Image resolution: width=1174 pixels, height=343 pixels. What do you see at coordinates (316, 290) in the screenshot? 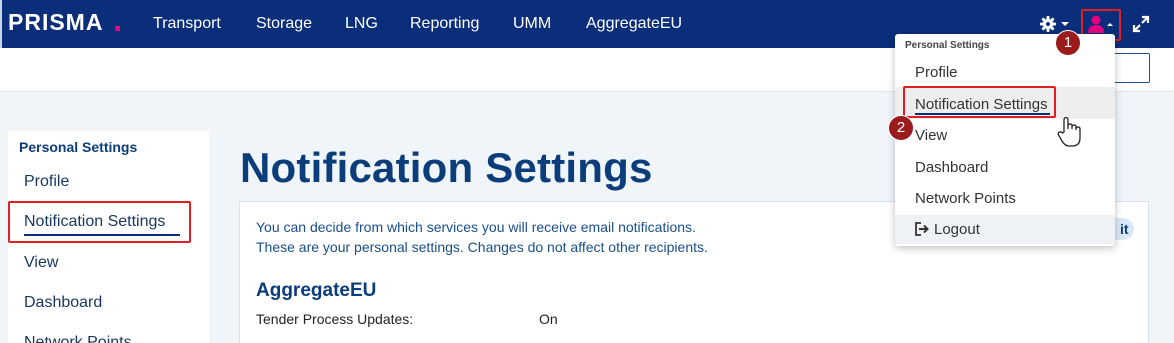
I see `section-title: AggregateEU` at bounding box center [316, 290].